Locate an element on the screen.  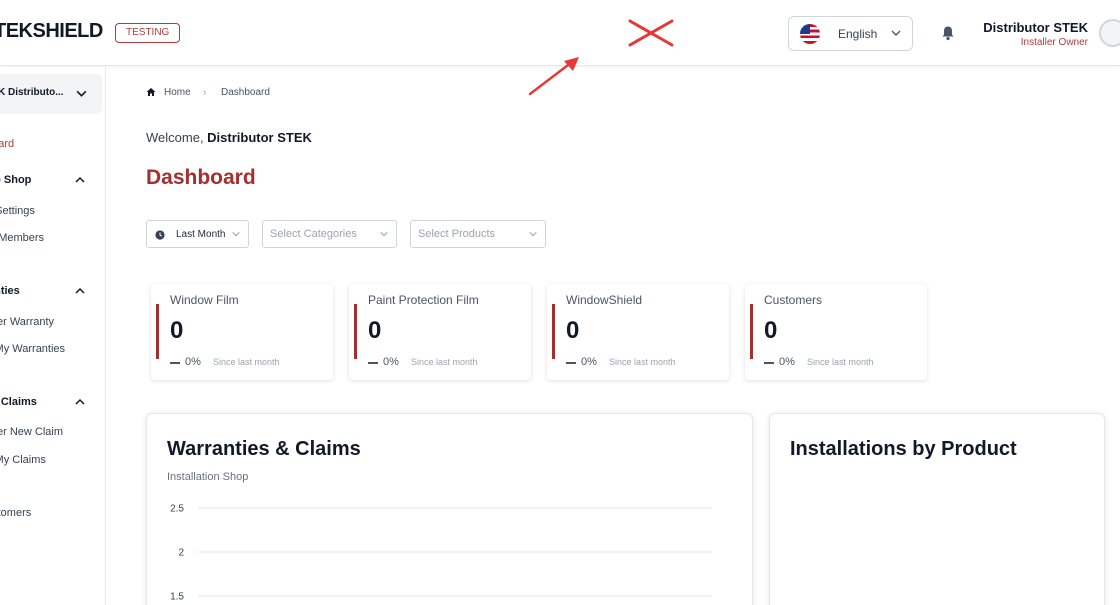
installations-by-product-panel: Installations by Product is located at coordinates (937, 509).